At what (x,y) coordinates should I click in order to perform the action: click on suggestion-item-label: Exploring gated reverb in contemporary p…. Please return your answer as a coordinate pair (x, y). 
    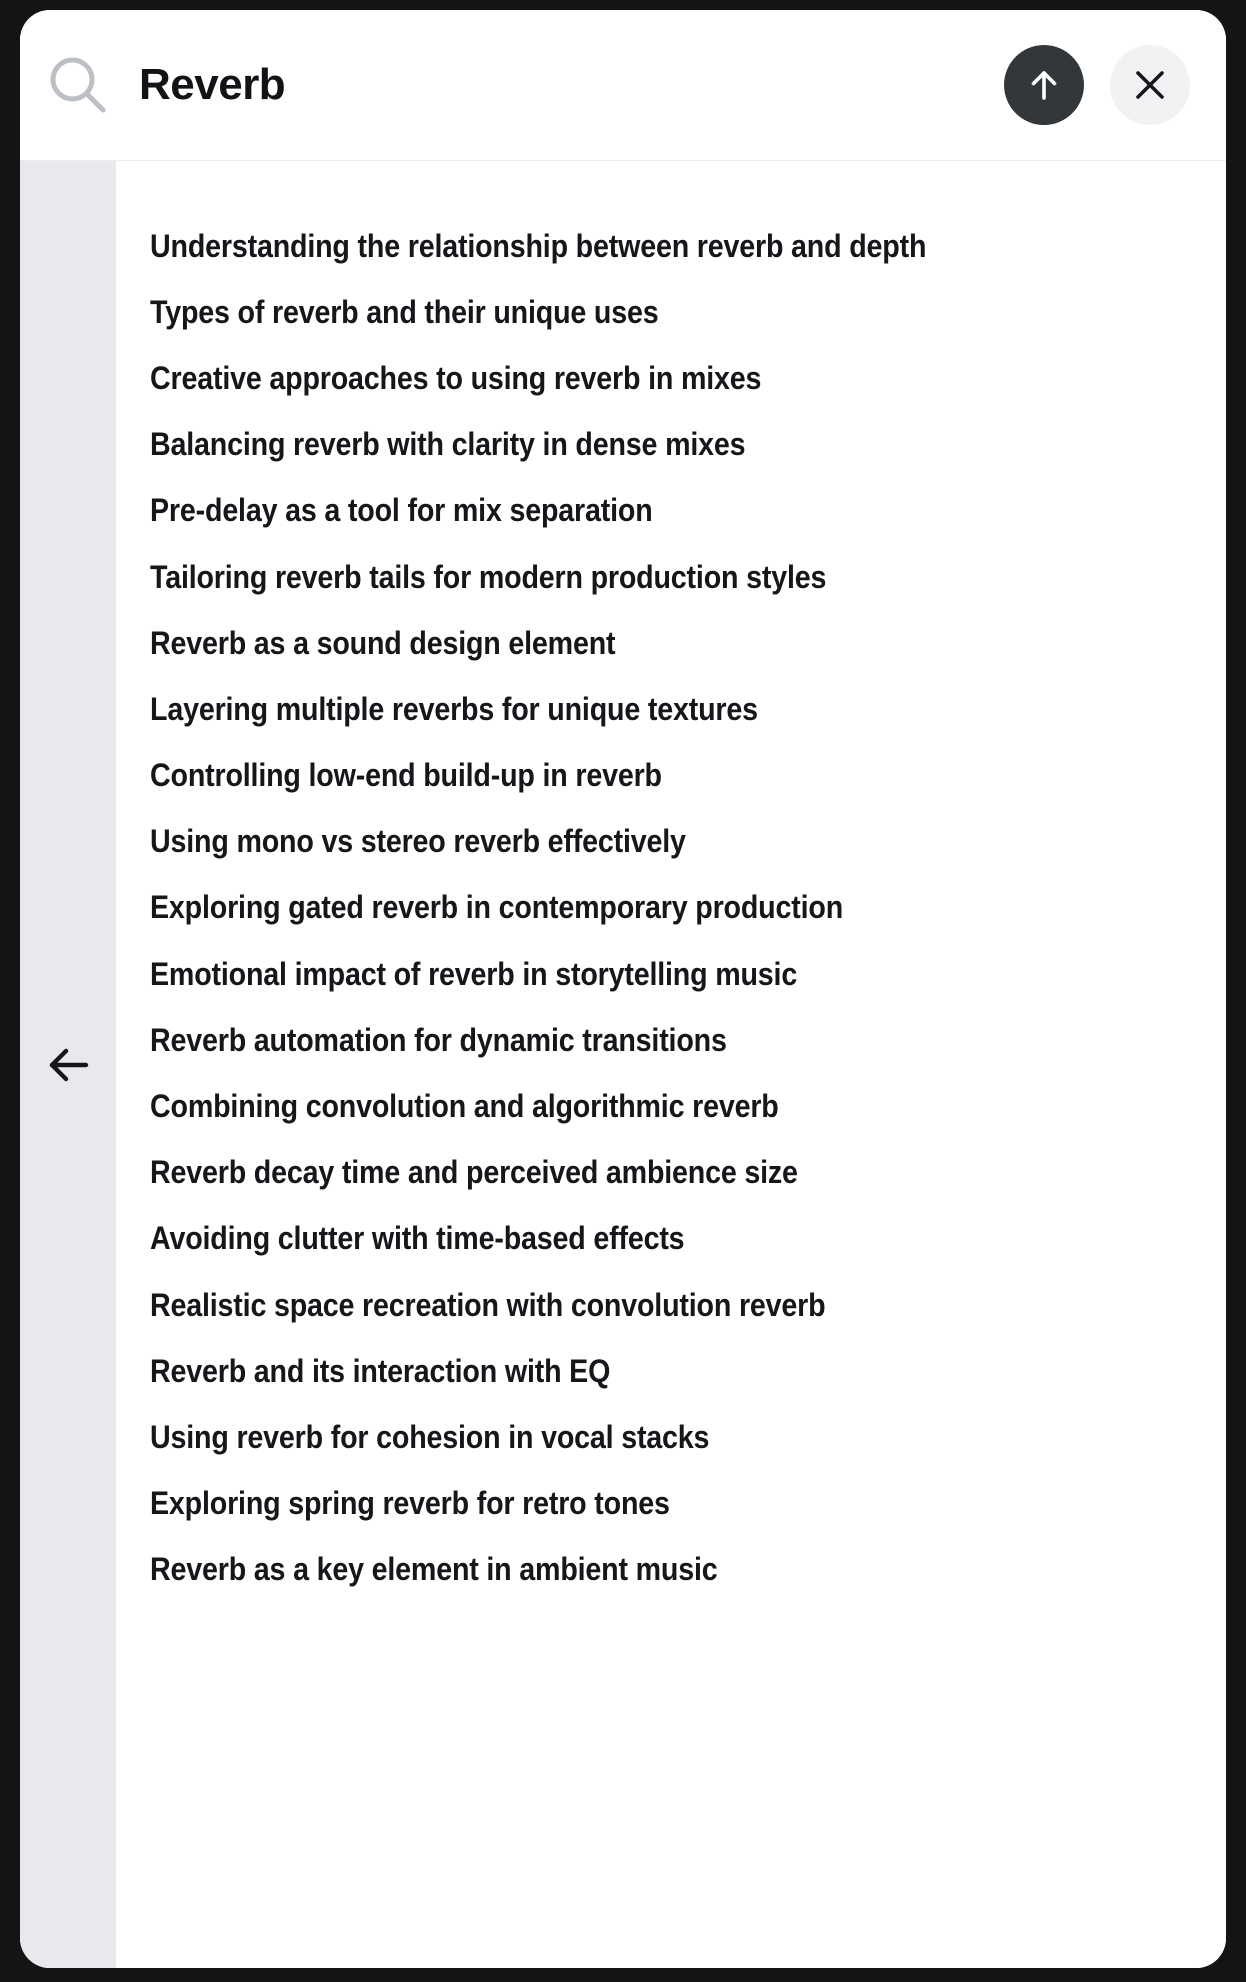
    Looking at the image, I should click on (497, 907).